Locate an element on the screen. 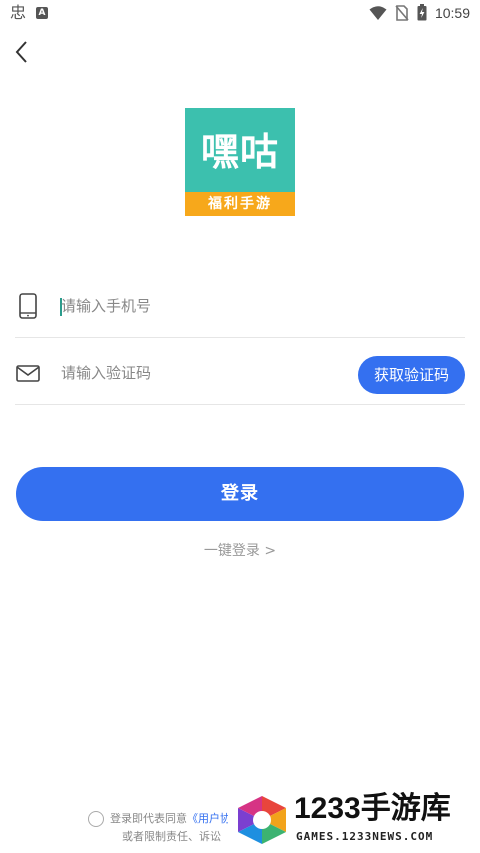 The width and height of the screenshot is (480, 853). phone-input is located at coordinates (191, 306).